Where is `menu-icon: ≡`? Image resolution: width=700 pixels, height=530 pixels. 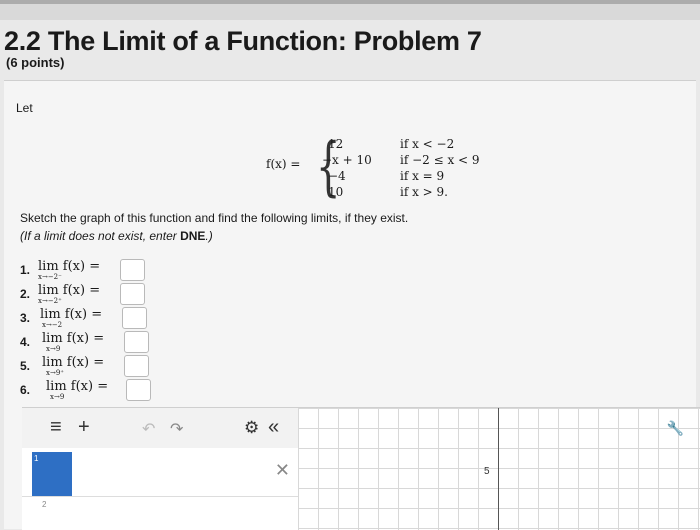
menu-icon: ≡ is located at coordinates (56, 427).